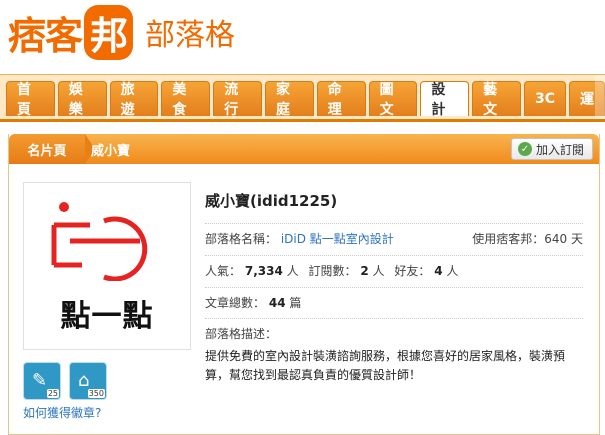  Describe the element at coordinates (496, 99) in the screenshot. I see `nav-item-arts: 藝文` at that location.